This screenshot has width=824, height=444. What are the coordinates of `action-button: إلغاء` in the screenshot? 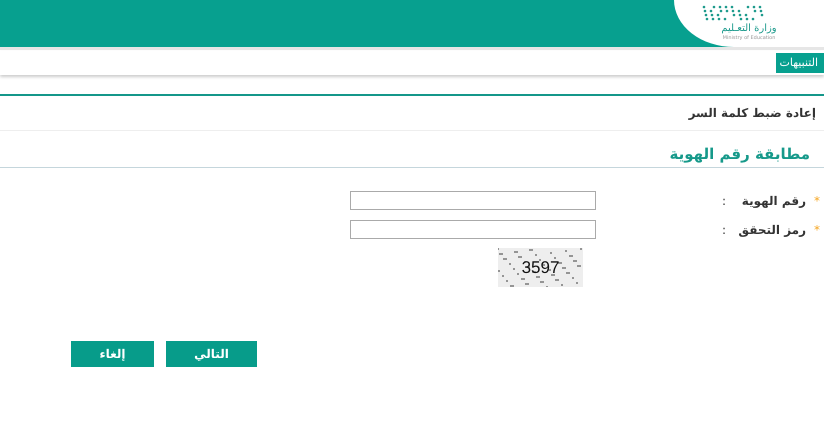 It's located at (112, 354).